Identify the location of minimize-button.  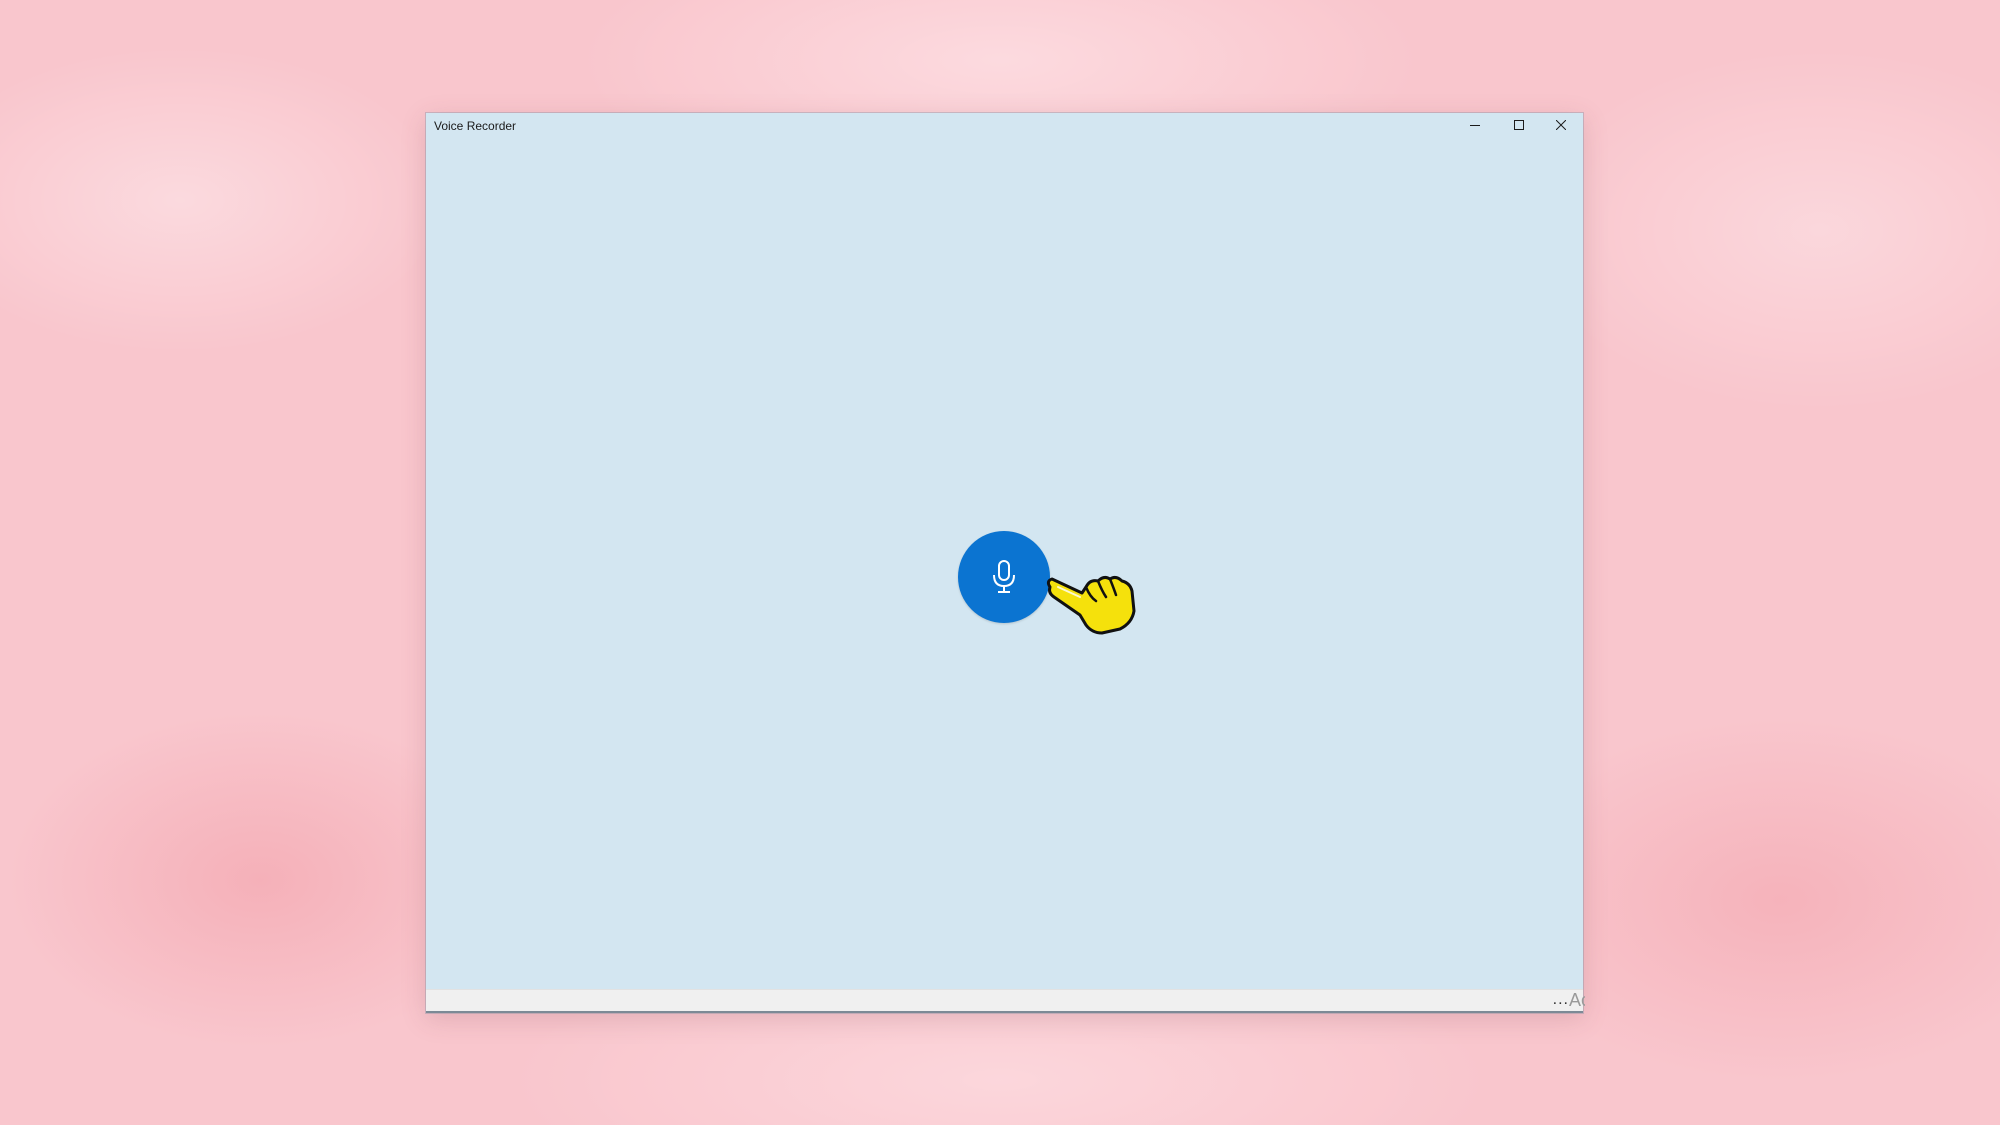
(1475, 125).